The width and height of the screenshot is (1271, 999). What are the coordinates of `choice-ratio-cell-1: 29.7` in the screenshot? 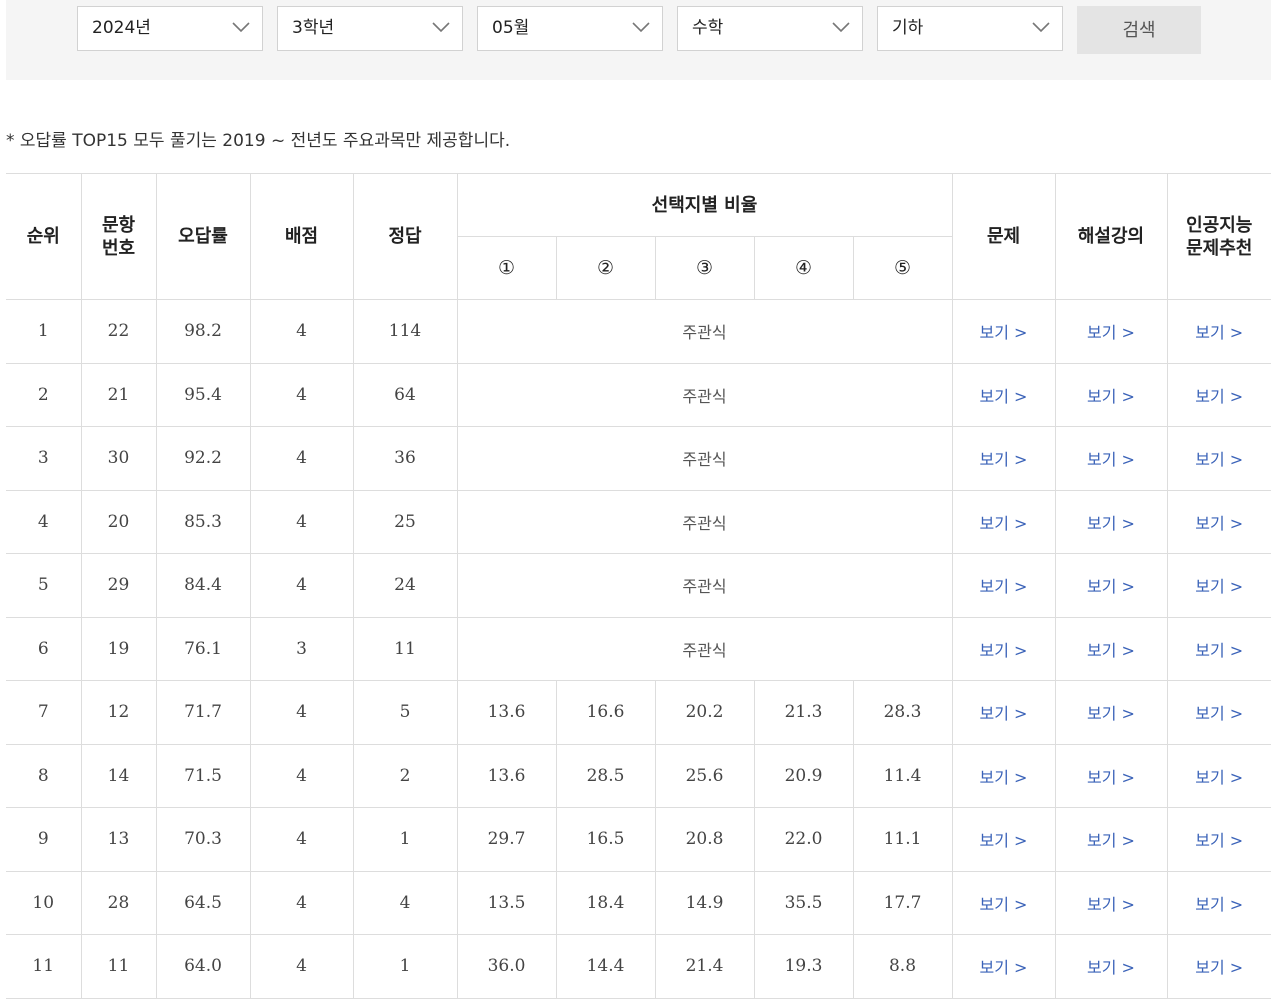 It's located at (506, 839).